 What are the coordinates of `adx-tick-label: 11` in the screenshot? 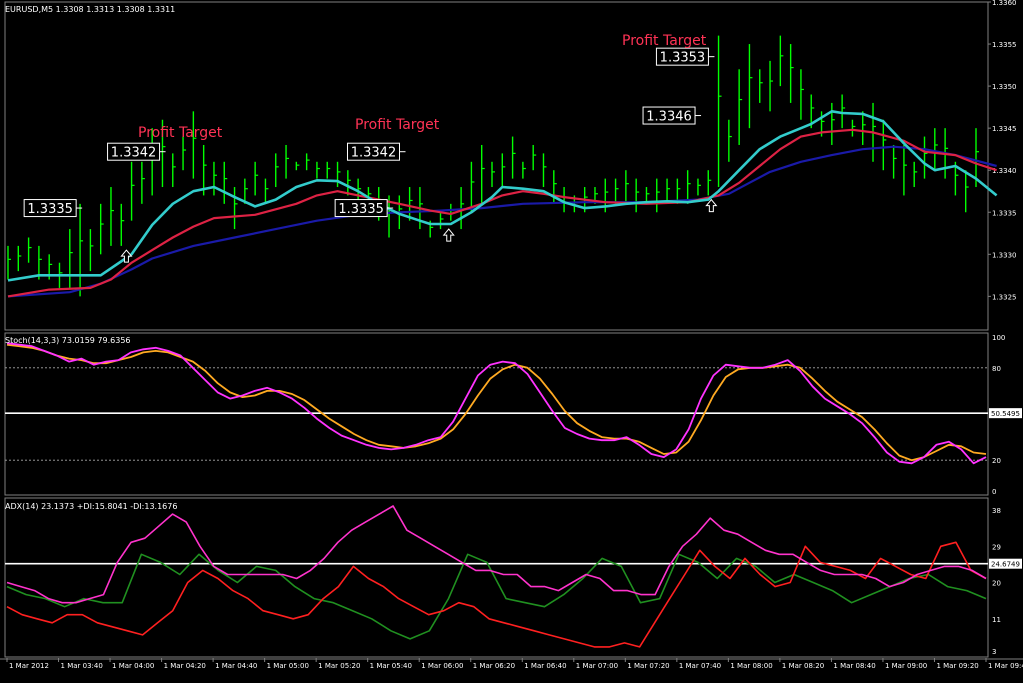 It's located at (996, 620).